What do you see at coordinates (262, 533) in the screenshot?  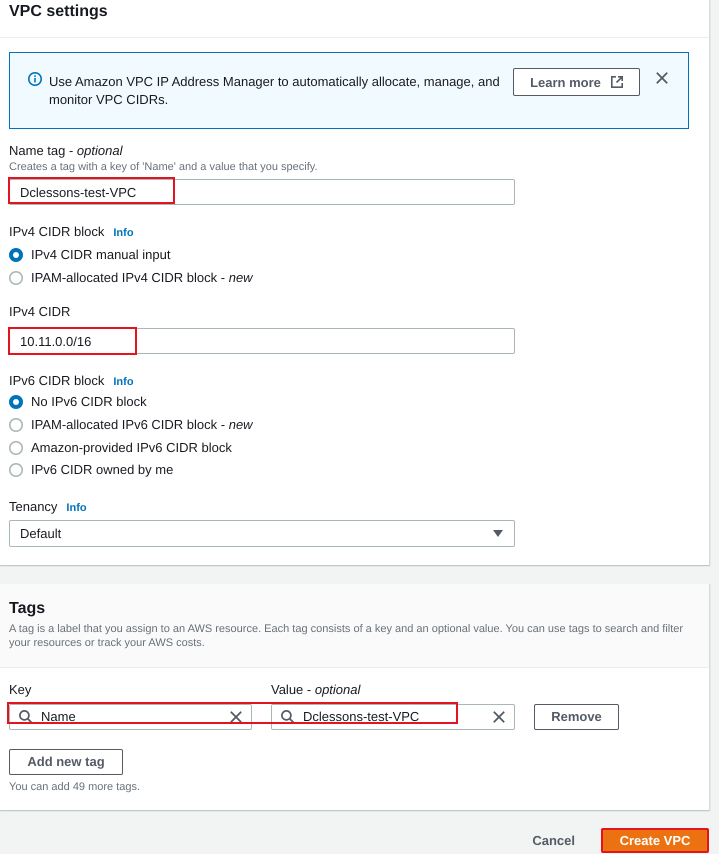 I see `tenancy-select: Default` at bounding box center [262, 533].